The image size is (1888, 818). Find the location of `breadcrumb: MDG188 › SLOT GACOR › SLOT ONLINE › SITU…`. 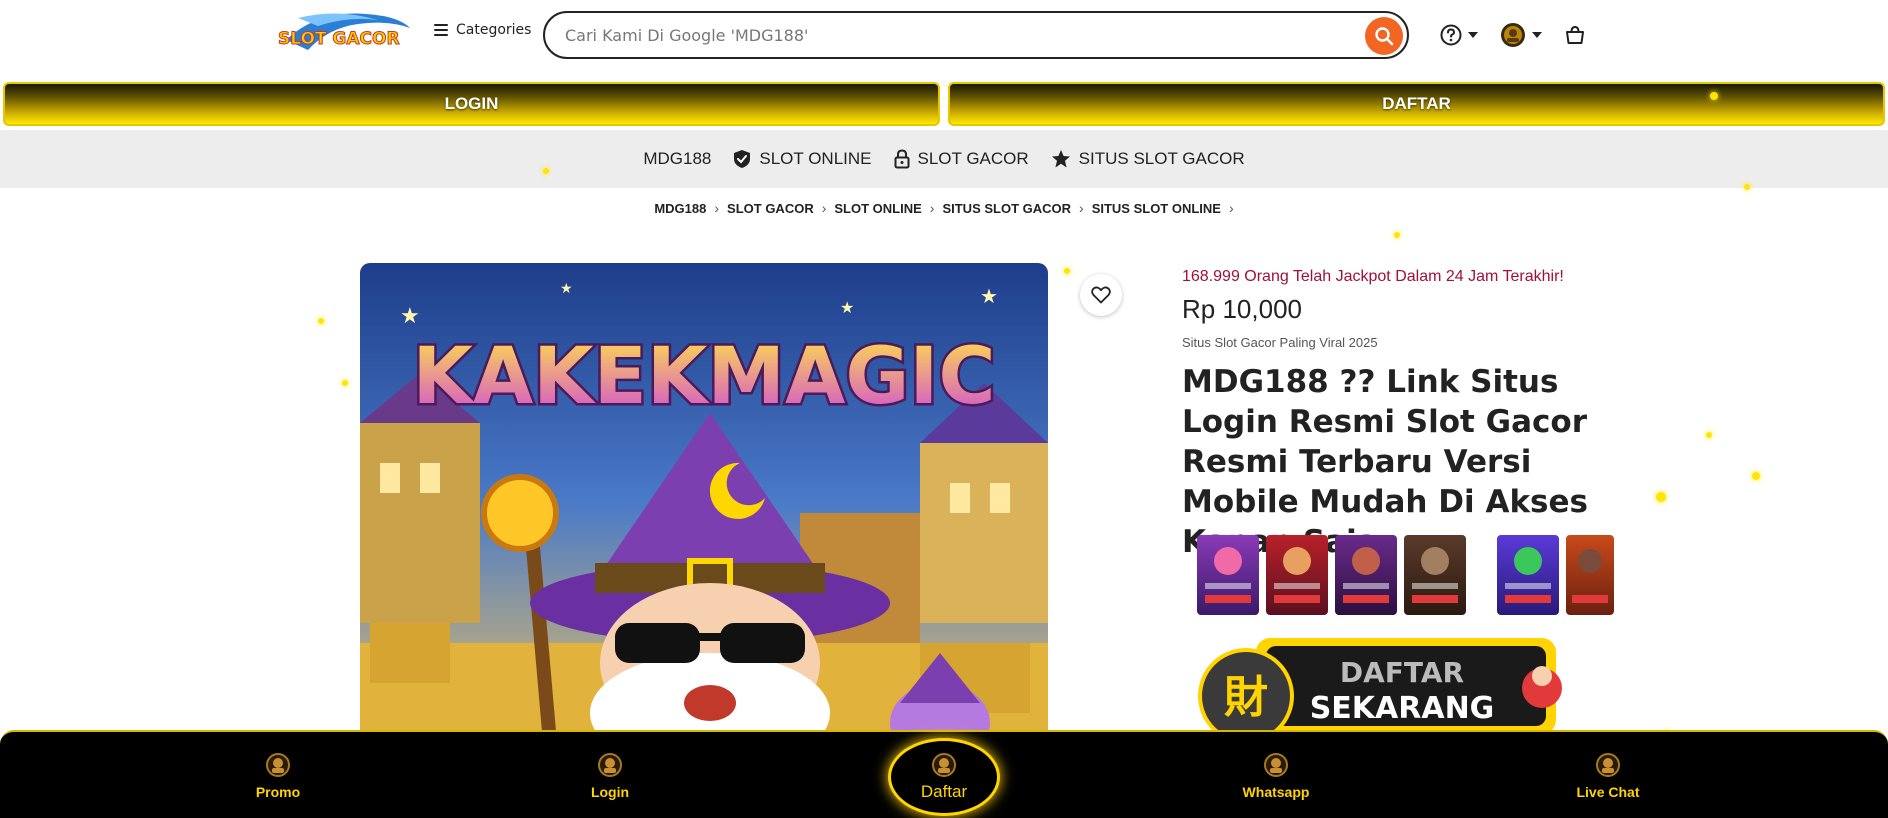

breadcrumb: MDG188 › SLOT GACOR › SLOT ONLINE › SITU… is located at coordinates (944, 208).